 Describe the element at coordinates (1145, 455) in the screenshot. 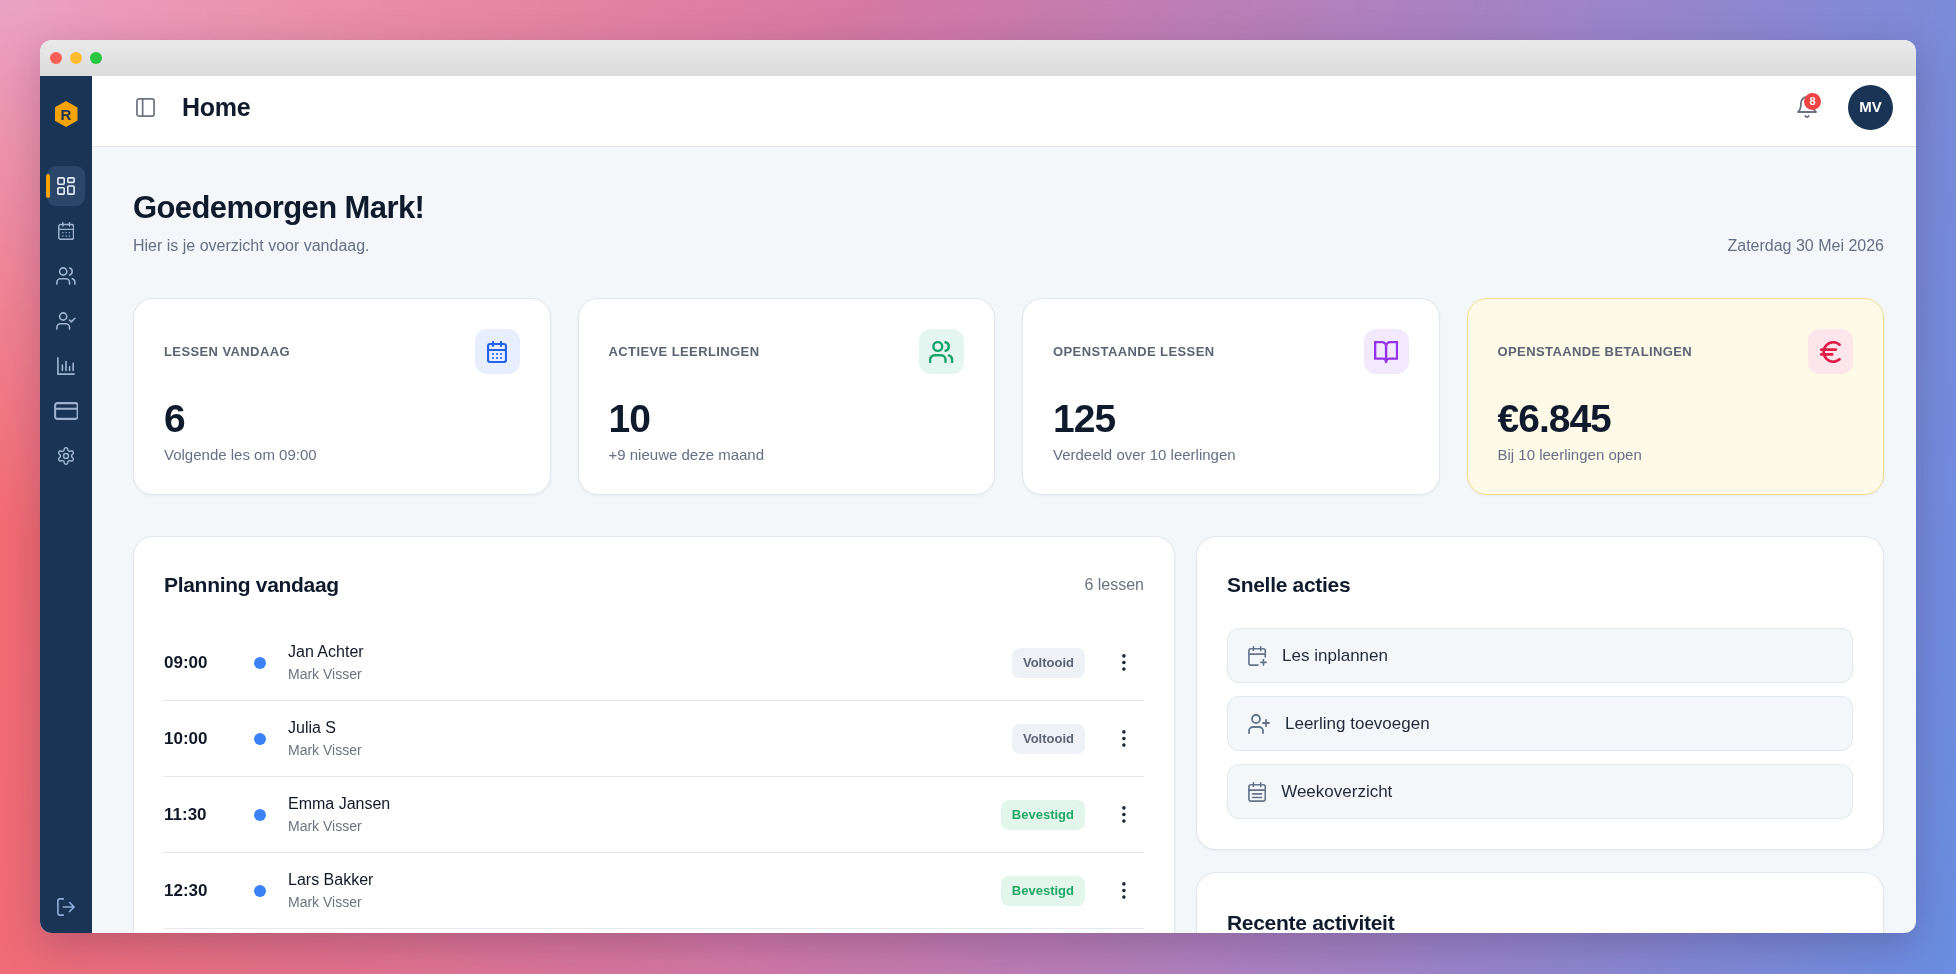

I see `stat-note: Verdeeld over 10 leerlingen` at that location.